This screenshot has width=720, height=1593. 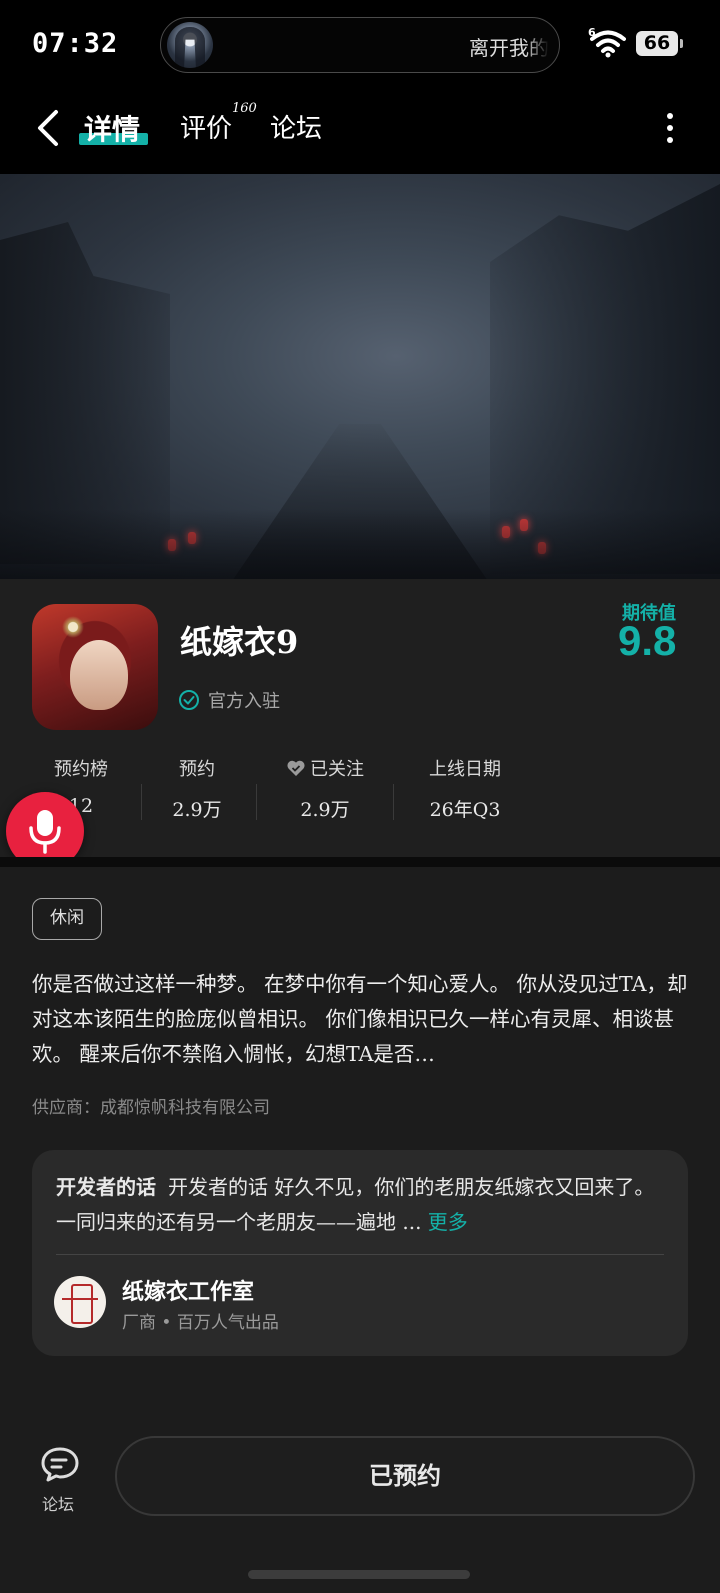 What do you see at coordinates (200, 1323) in the screenshot?
I see `studio-subtitle: 厂商 • 百万人气出品` at bounding box center [200, 1323].